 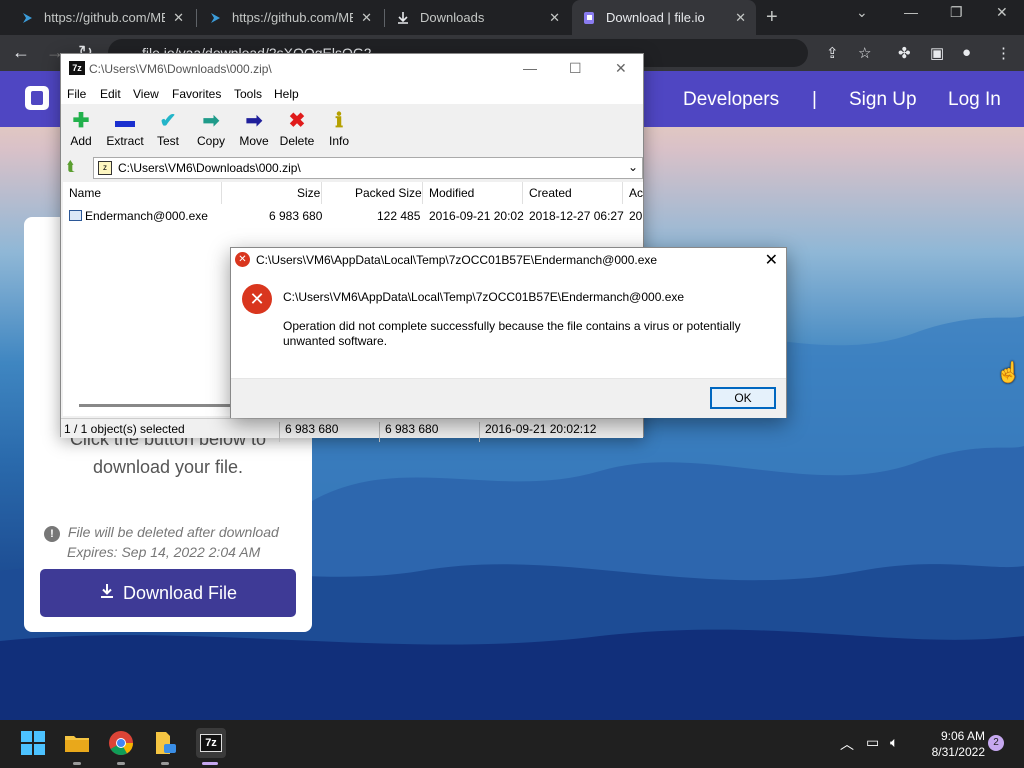 I want to click on cell-packed: 122 485, so click(x=399, y=216).